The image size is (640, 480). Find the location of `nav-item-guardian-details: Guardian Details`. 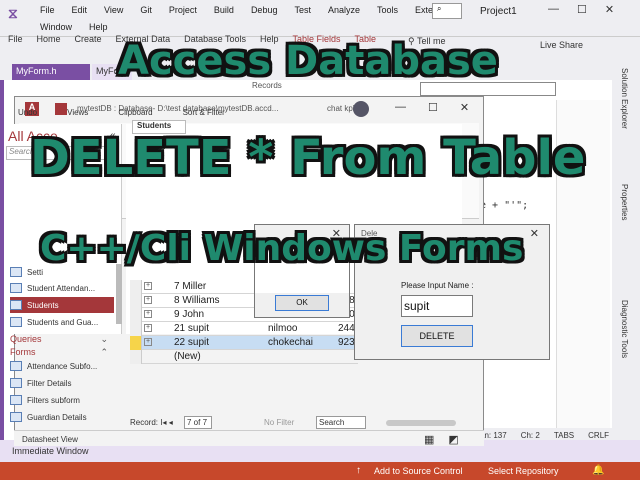

nav-item-guardian-details: Guardian Details is located at coordinates (62, 417).